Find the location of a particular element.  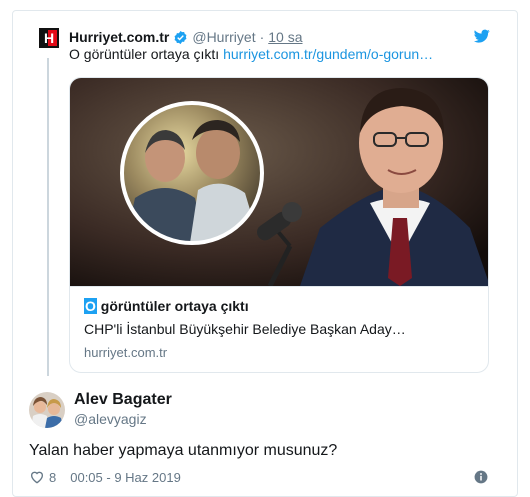

hurriyet-logo: H is located at coordinates (49, 38).